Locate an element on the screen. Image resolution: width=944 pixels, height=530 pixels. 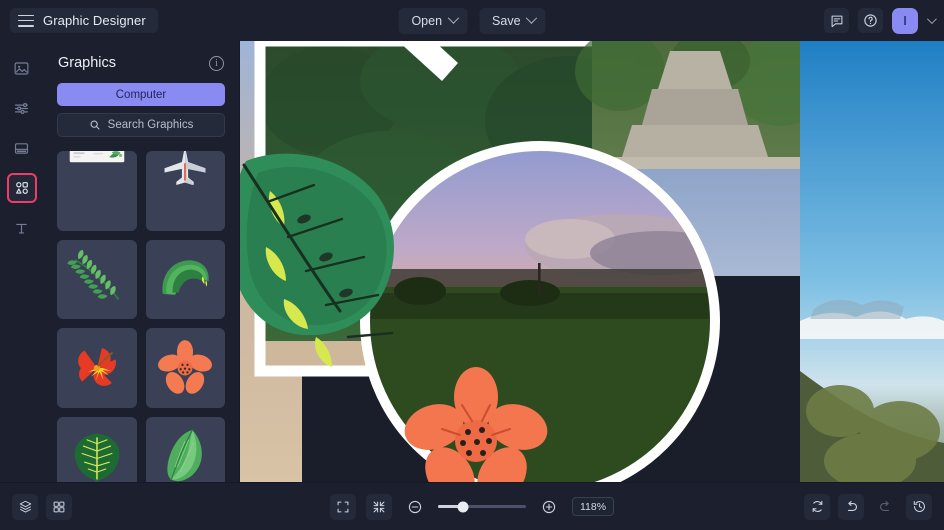
zoom-out-icon is located at coordinates (415, 507).